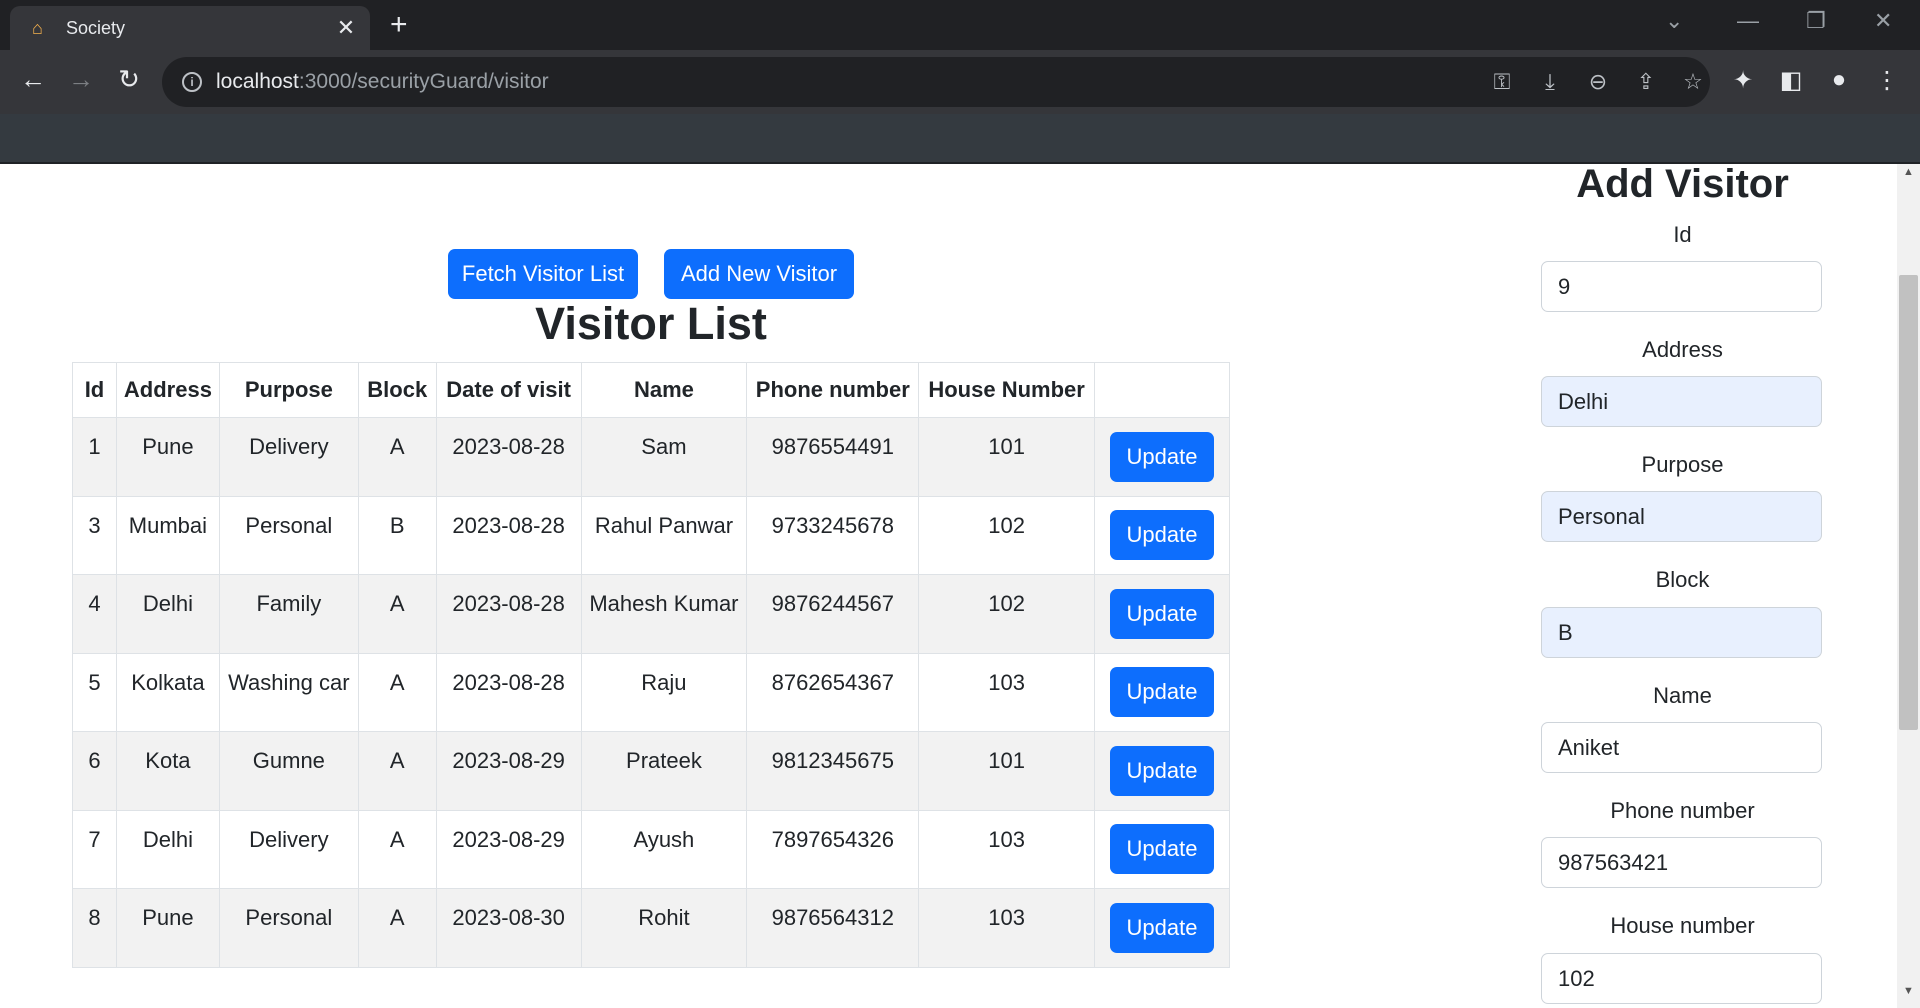 The image size is (1920, 1008). What do you see at coordinates (399, 25) in the screenshot?
I see `new-tab-icon: +` at bounding box center [399, 25].